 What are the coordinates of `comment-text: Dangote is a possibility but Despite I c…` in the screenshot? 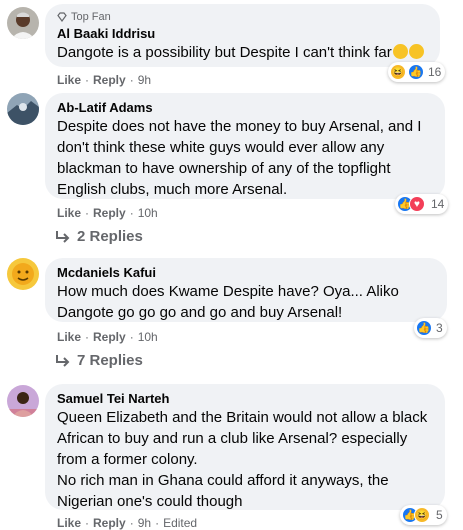 It's located at (242, 52).